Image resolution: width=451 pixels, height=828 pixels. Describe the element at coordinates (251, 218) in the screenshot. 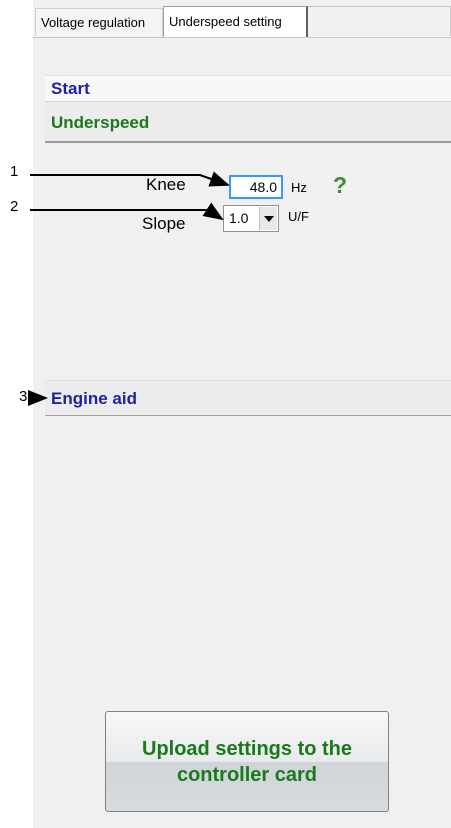

I see `slope-dropdown: 1.0` at that location.